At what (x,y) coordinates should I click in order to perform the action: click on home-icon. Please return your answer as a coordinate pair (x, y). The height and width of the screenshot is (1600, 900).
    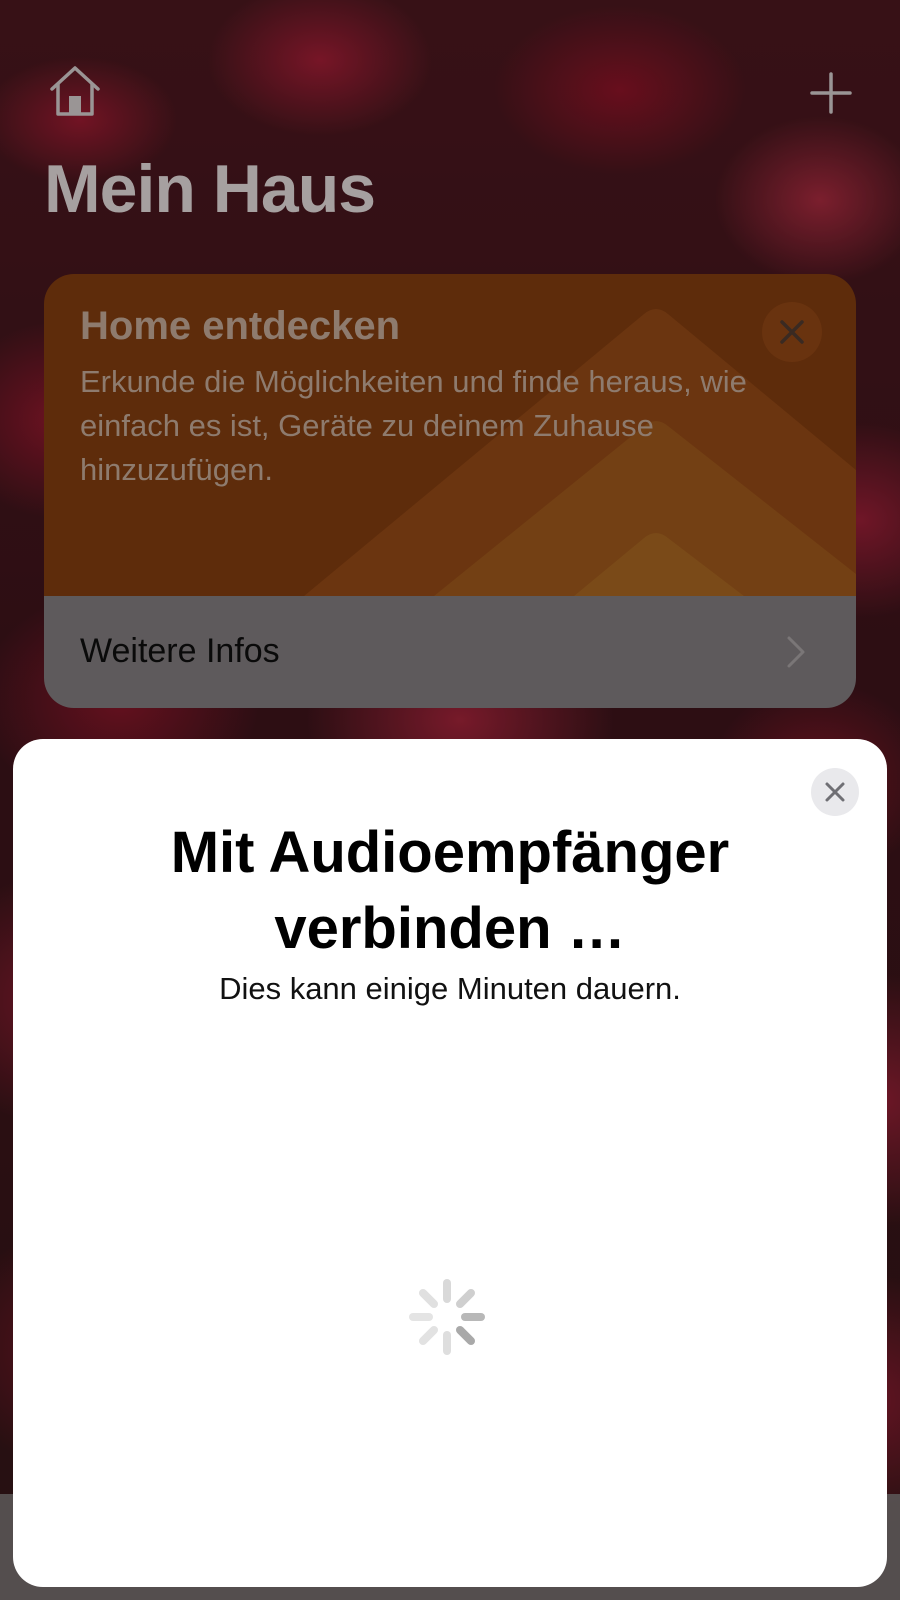
    Looking at the image, I should click on (75, 91).